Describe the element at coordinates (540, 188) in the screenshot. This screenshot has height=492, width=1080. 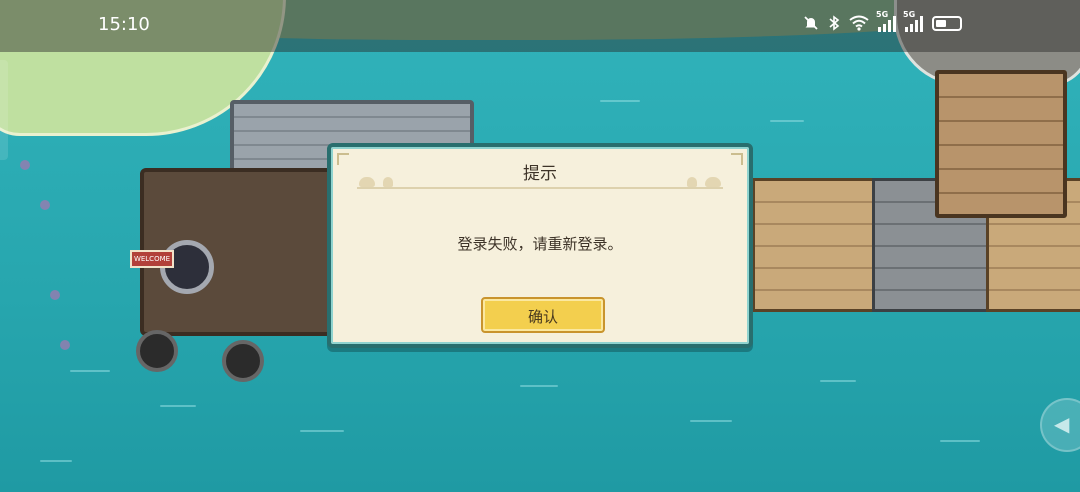
I see `title-divider` at that location.